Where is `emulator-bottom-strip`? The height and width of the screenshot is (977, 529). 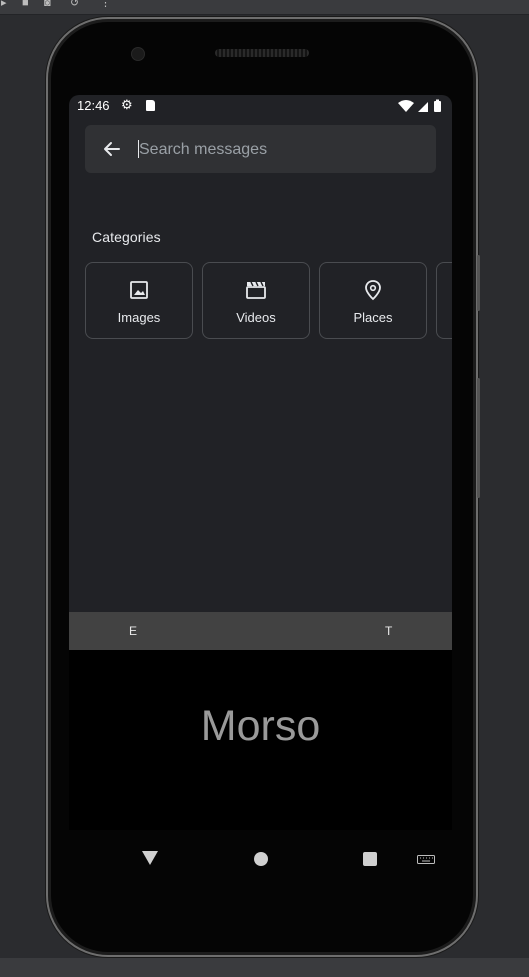
emulator-bottom-strip is located at coordinates (264, 967).